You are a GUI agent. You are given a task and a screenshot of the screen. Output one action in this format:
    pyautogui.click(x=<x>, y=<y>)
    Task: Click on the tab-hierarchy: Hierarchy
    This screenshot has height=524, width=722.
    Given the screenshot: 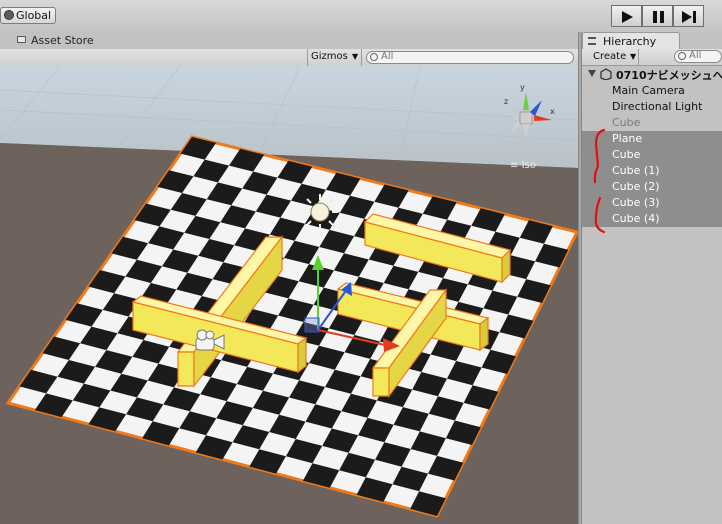 What is the action you would take?
    pyautogui.click(x=631, y=40)
    